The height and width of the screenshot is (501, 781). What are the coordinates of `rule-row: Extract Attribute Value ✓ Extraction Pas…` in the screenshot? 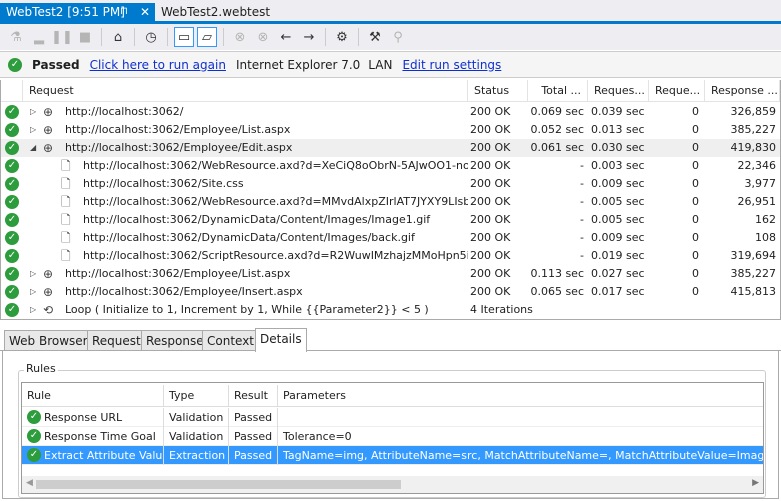 It's located at (392, 455).